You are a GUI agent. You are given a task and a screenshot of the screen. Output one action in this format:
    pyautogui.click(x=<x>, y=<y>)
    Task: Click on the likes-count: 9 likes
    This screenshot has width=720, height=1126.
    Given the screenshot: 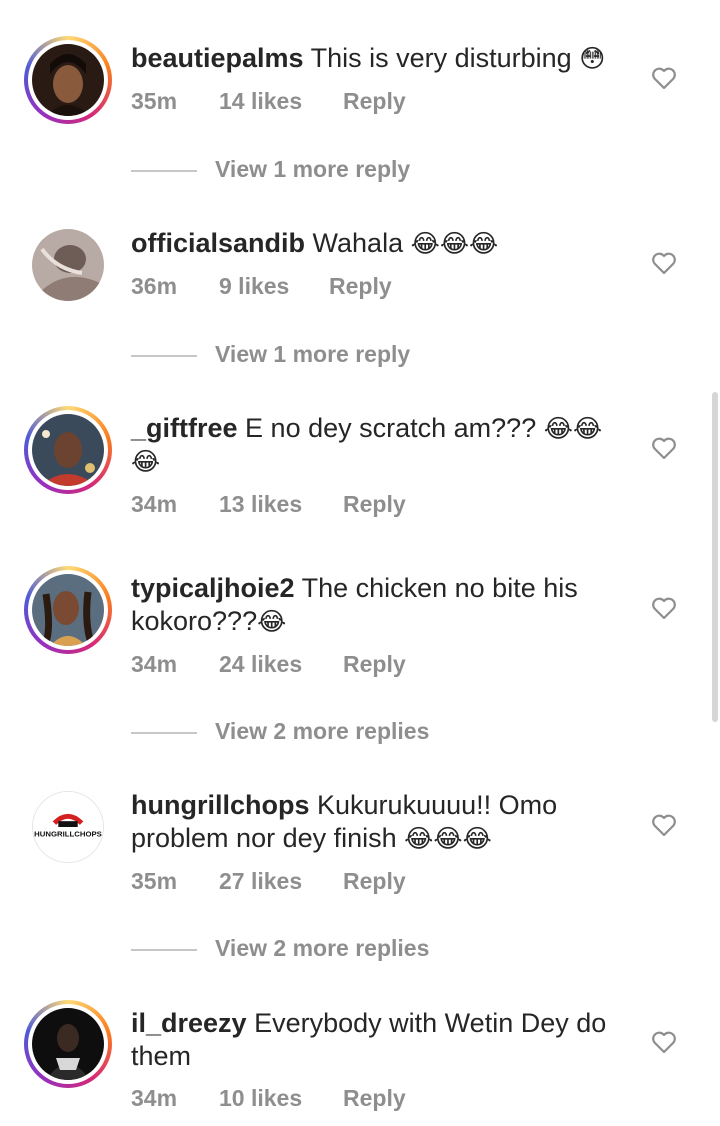 What is the action you would take?
    pyautogui.click(x=274, y=286)
    